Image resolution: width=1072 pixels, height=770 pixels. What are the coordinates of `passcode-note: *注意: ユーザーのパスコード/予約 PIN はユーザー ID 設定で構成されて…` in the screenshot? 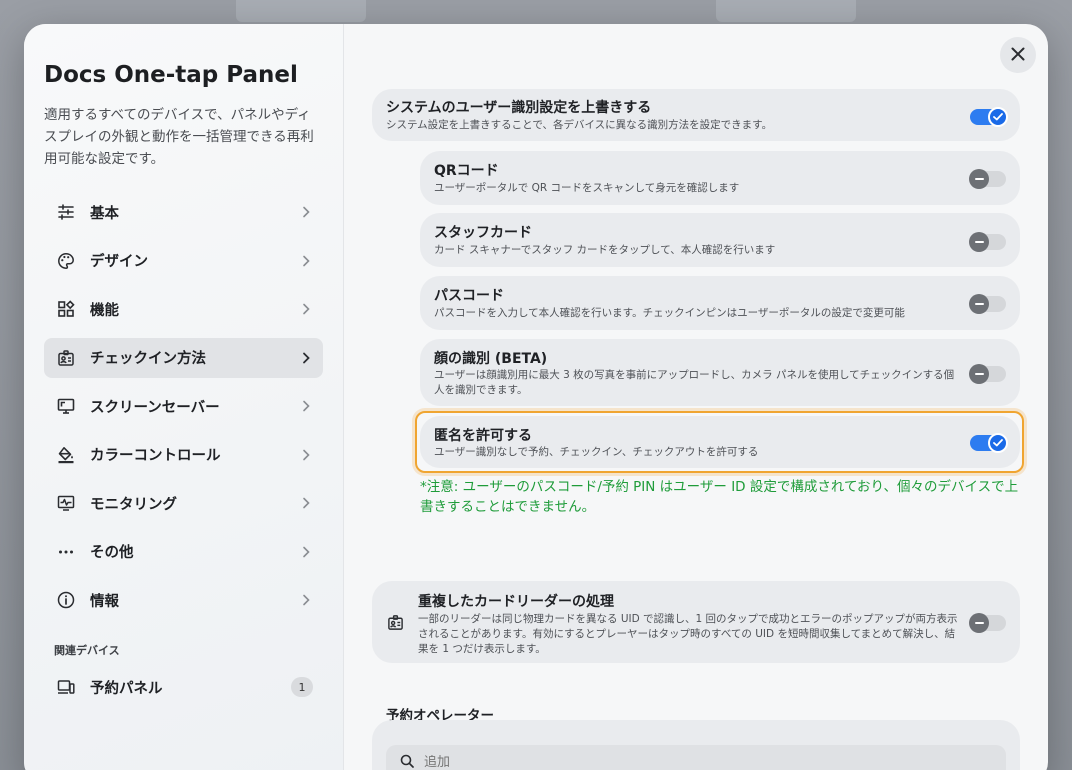 It's located at (719, 497).